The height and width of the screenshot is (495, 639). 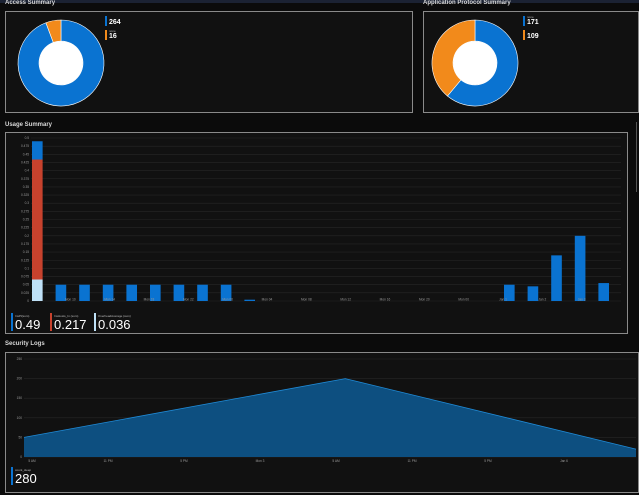 I want to click on y-tick-label: 0.5, so click(x=27, y=138).